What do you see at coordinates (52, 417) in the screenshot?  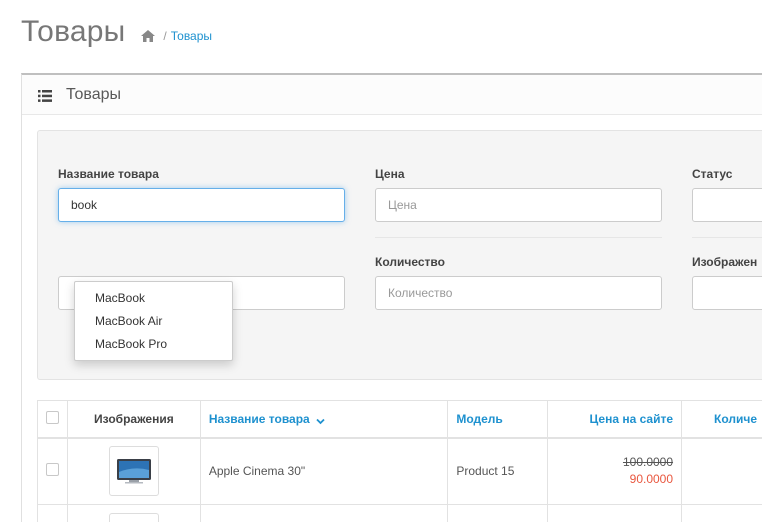 I see `select-all-checkbox` at bounding box center [52, 417].